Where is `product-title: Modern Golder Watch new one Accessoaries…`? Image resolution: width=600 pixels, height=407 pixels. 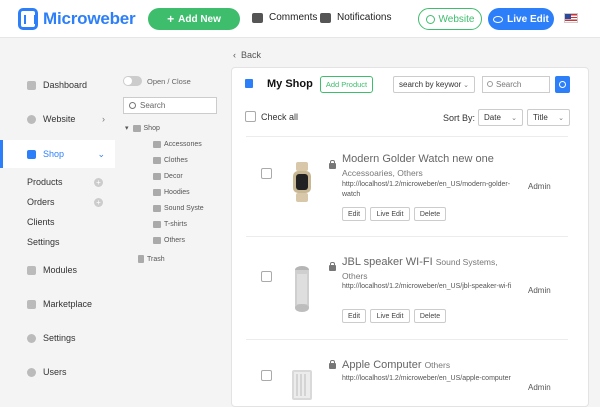 product-title: Modern Golder Watch new one Accessoaries… is located at coordinates (432, 166).